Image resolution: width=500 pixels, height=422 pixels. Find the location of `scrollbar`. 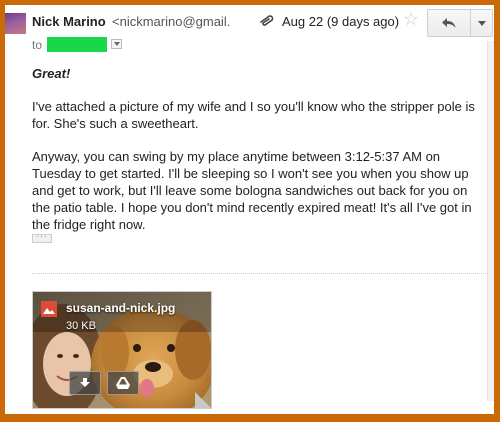

scrollbar is located at coordinates (490, 221).